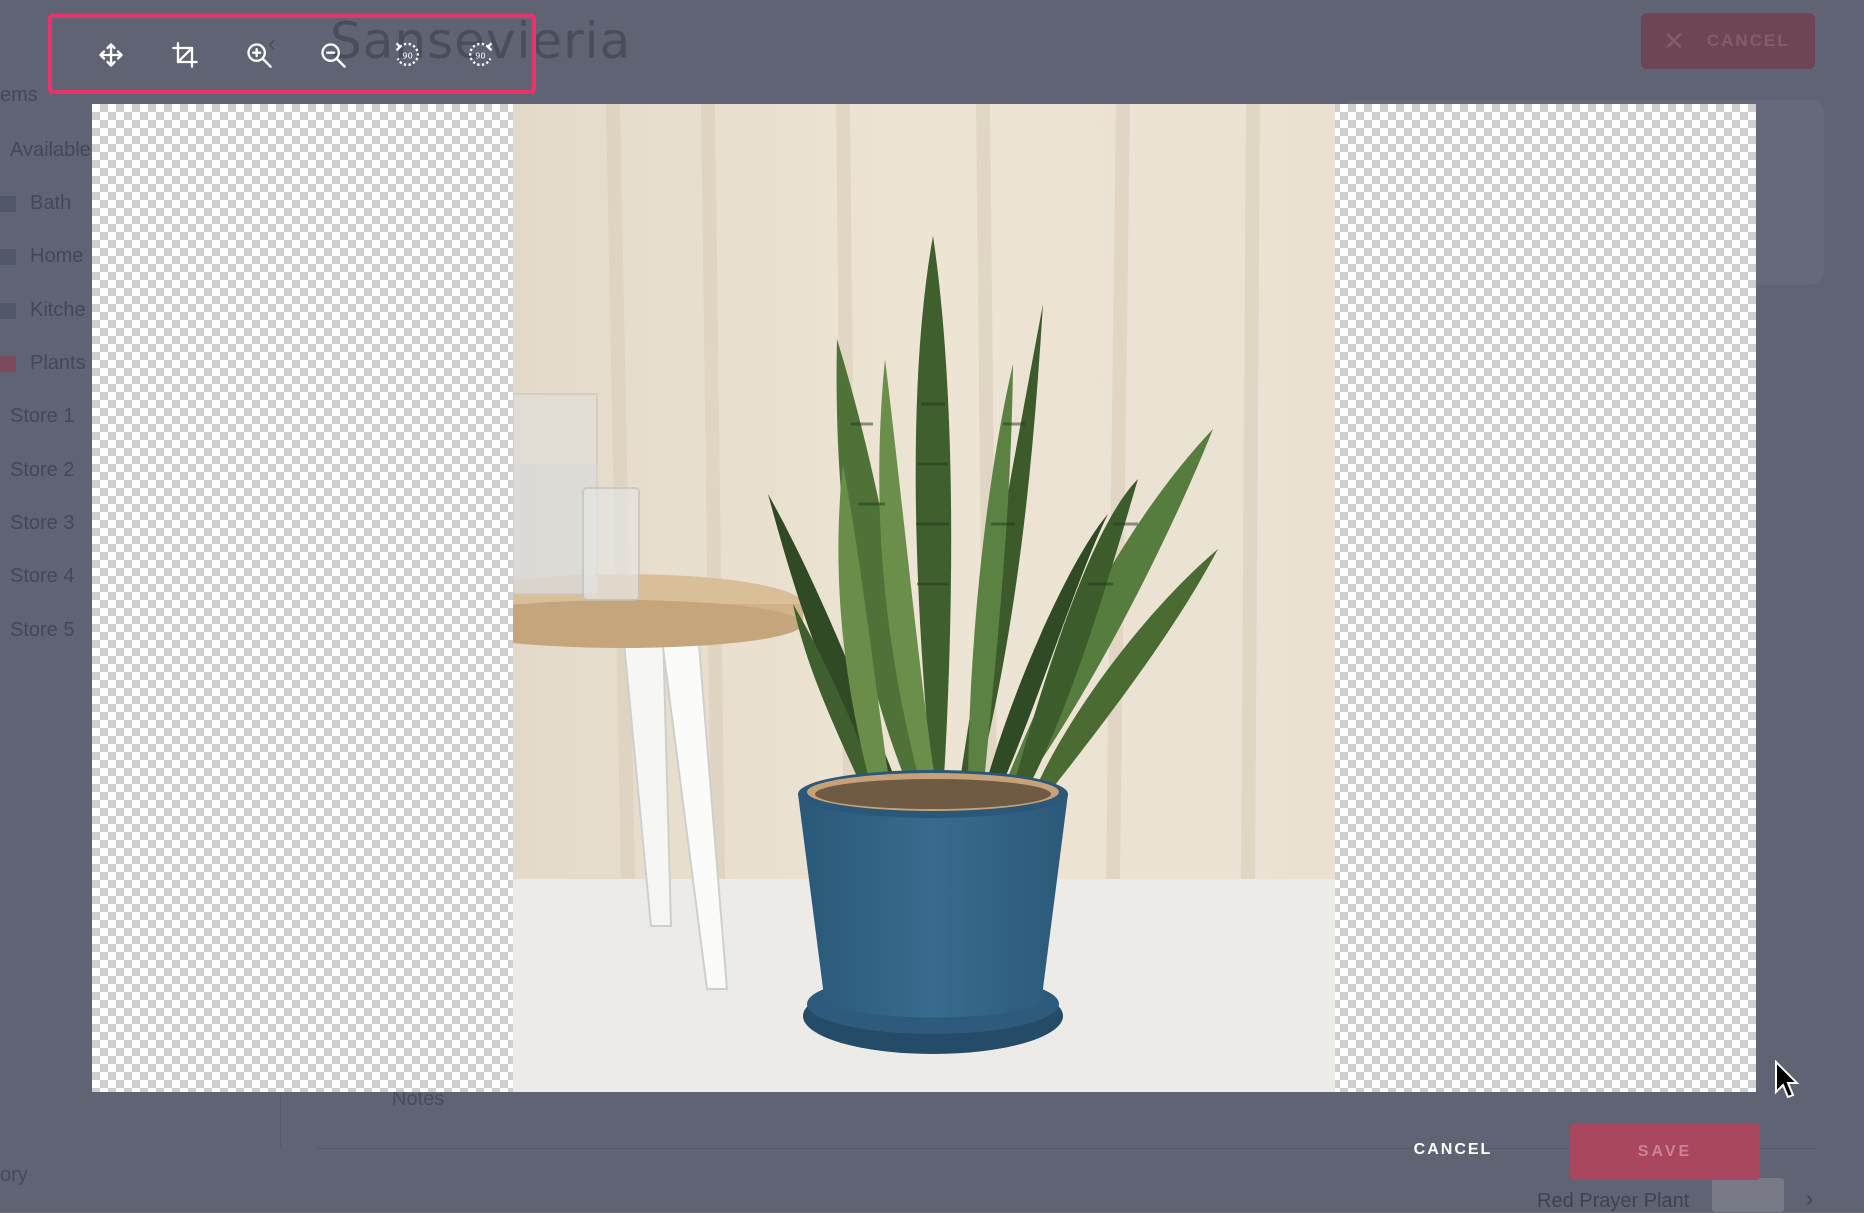 Image resolution: width=1864 pixels, height=1213 pixels. I want to click on rotate-right-90-icon: 90, so click(481, 54).